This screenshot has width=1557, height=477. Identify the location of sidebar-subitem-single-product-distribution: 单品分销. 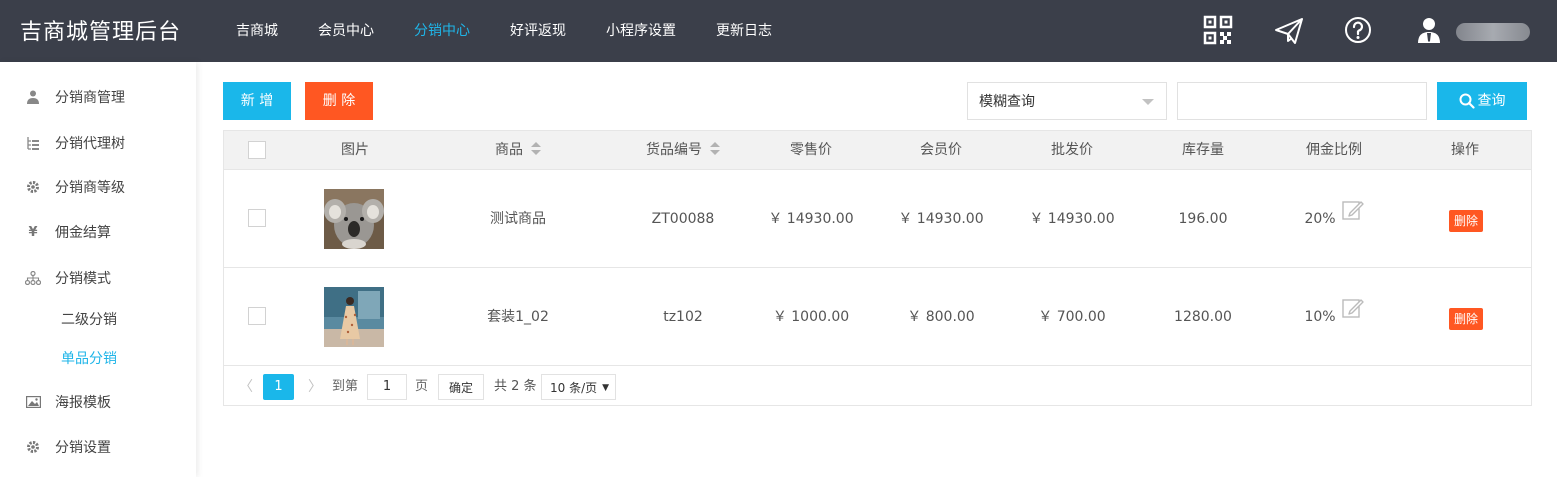
(89, 359).